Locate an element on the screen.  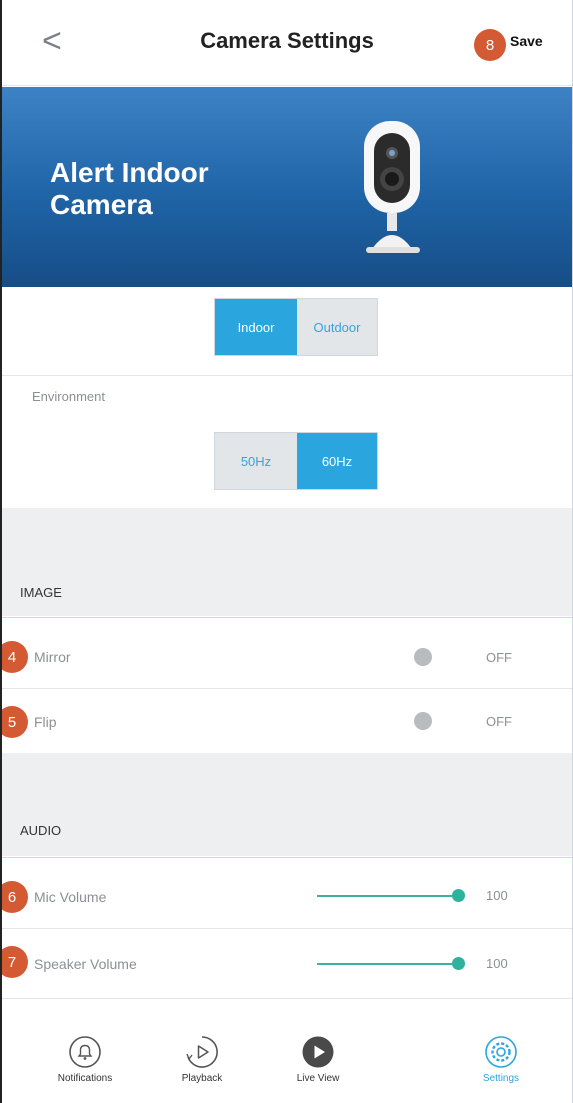
flip-label: Flip is located at coordinates (45, 722).